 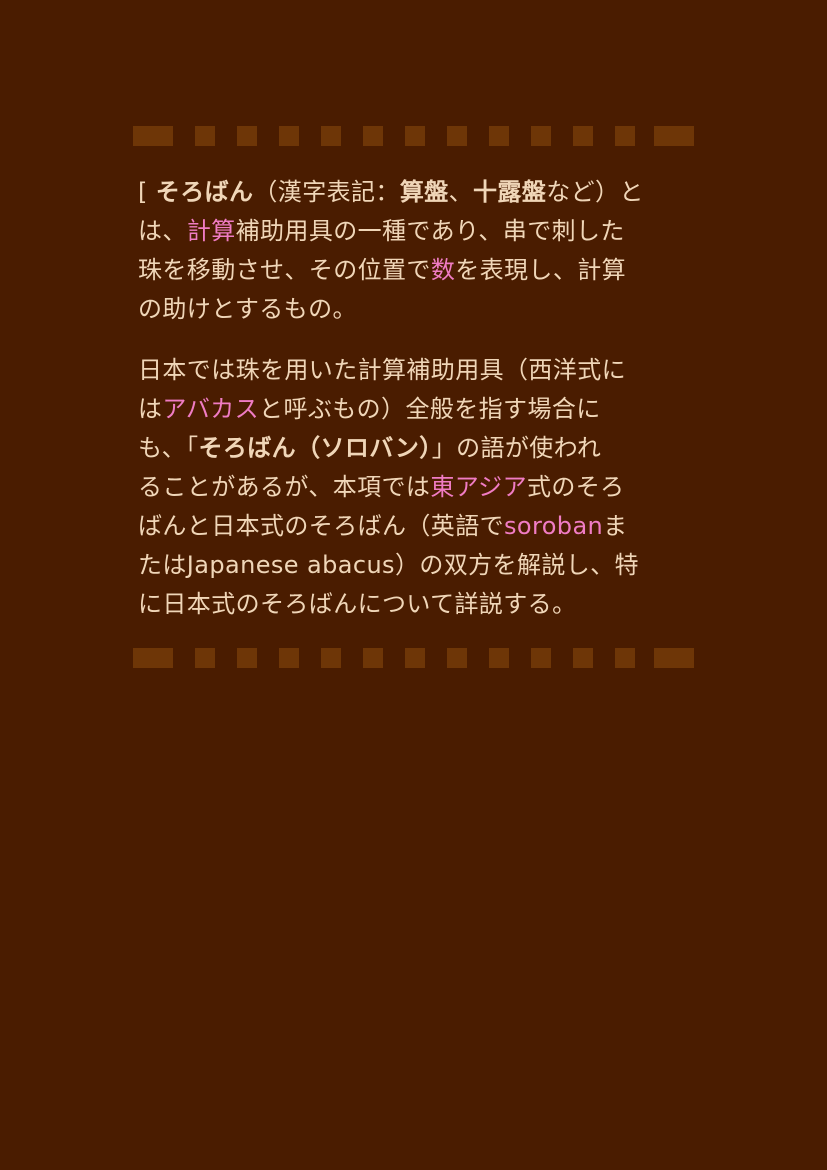 I want to click on text-run: ることがあるが、本項では, so click(x=284, y=487).